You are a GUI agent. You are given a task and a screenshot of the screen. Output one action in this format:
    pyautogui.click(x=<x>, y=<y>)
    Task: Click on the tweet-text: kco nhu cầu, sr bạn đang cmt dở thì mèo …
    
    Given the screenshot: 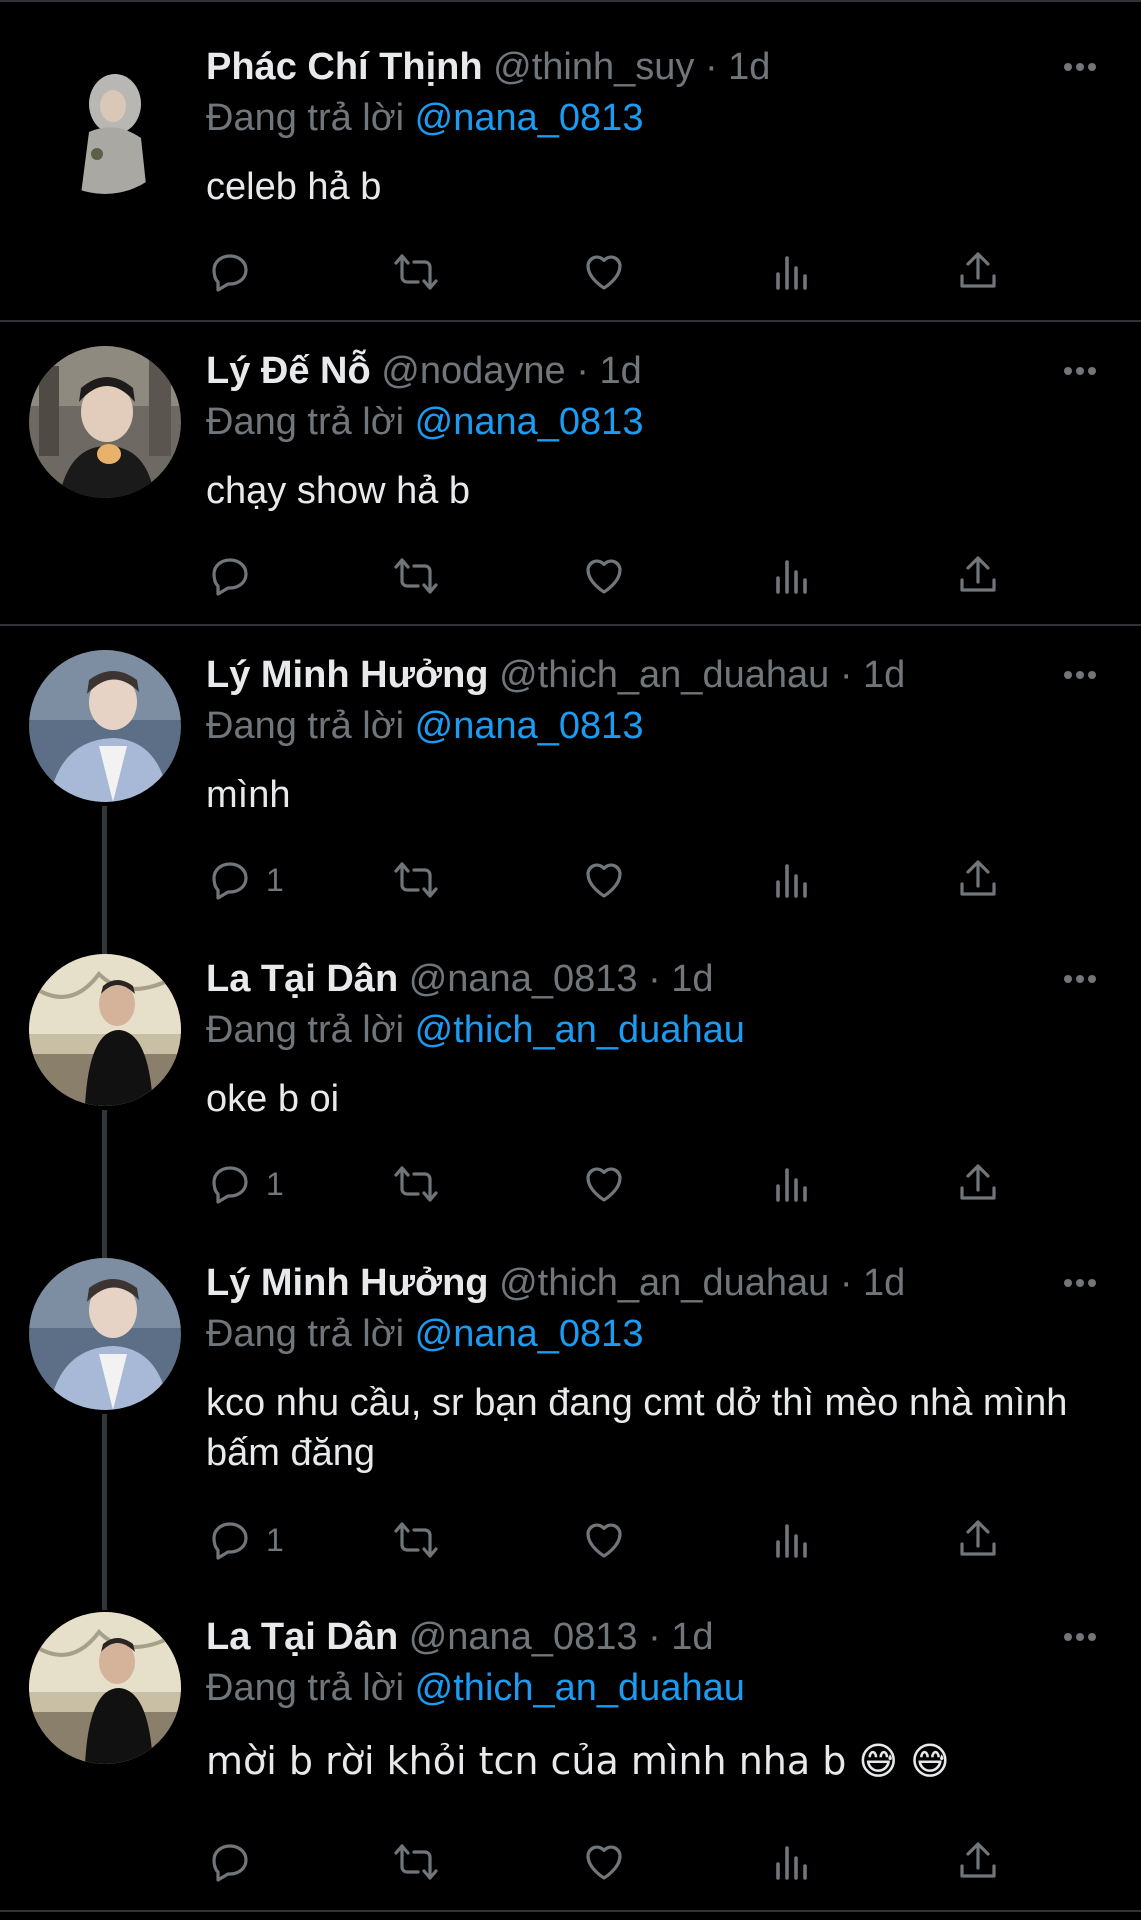 What is the action you would take?
    pyautogui.click(x=637, y=1428)
    